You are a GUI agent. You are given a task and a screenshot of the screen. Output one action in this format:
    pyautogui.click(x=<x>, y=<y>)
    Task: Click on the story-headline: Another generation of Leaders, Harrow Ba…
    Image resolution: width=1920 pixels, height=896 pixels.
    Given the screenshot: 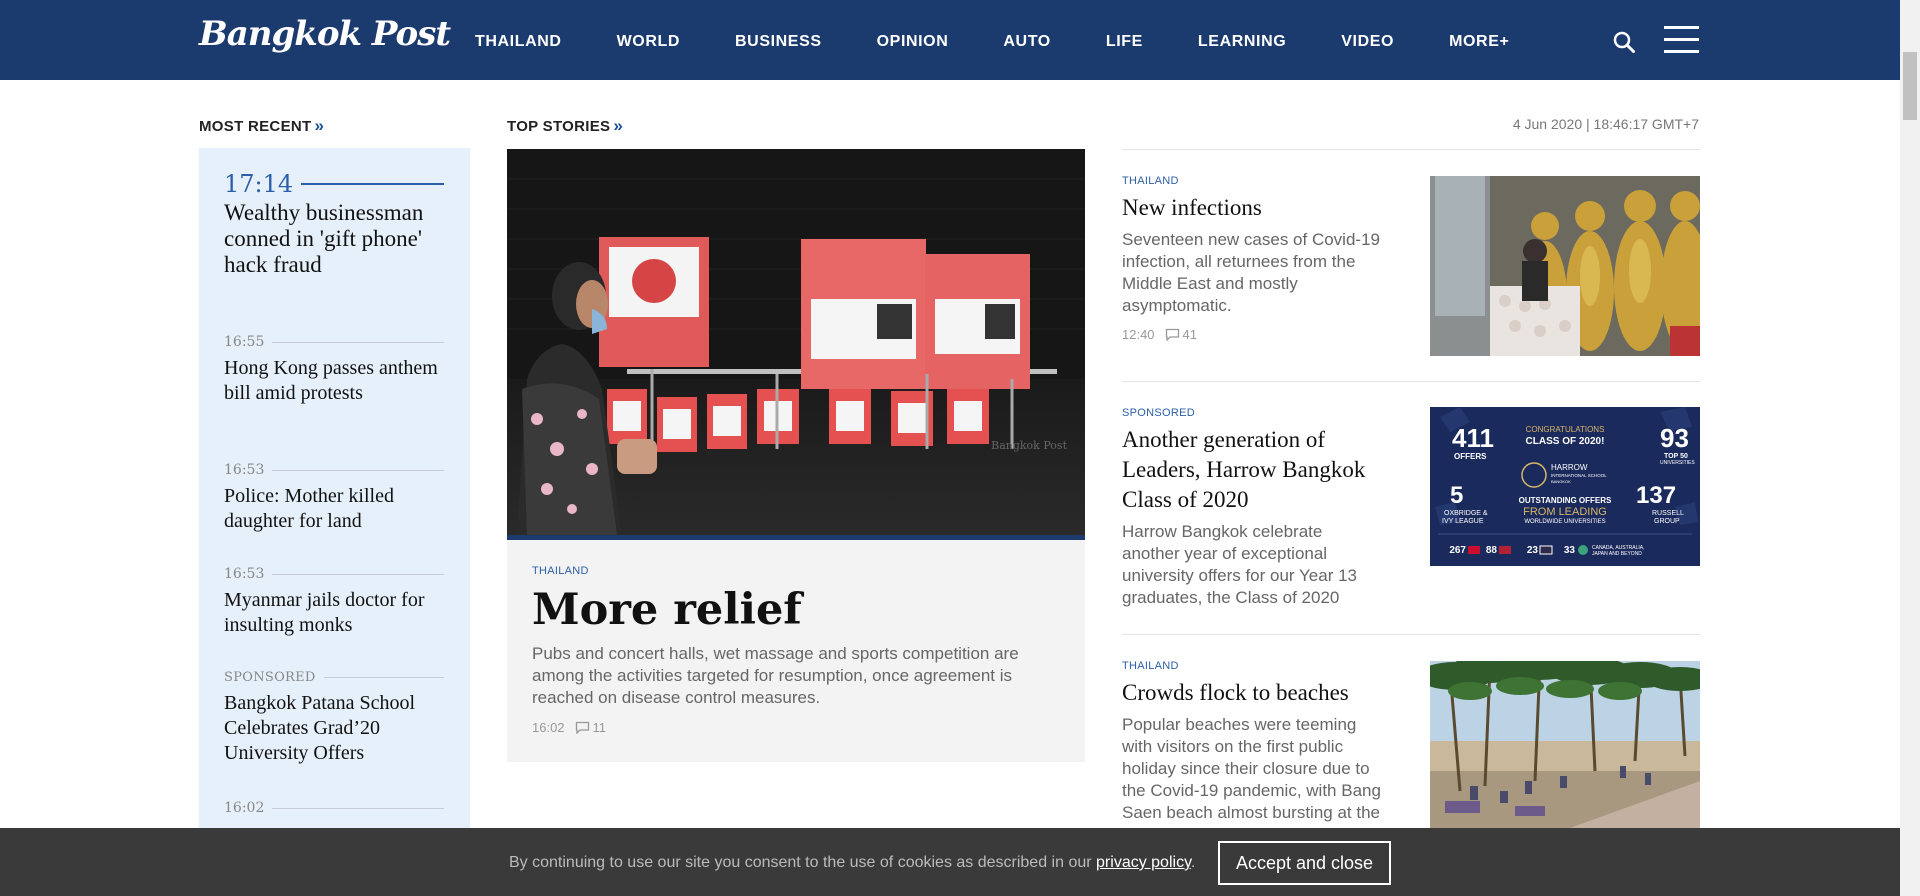 What is the action you would take?
    pyautogui.click(x=1252, y=470)
    